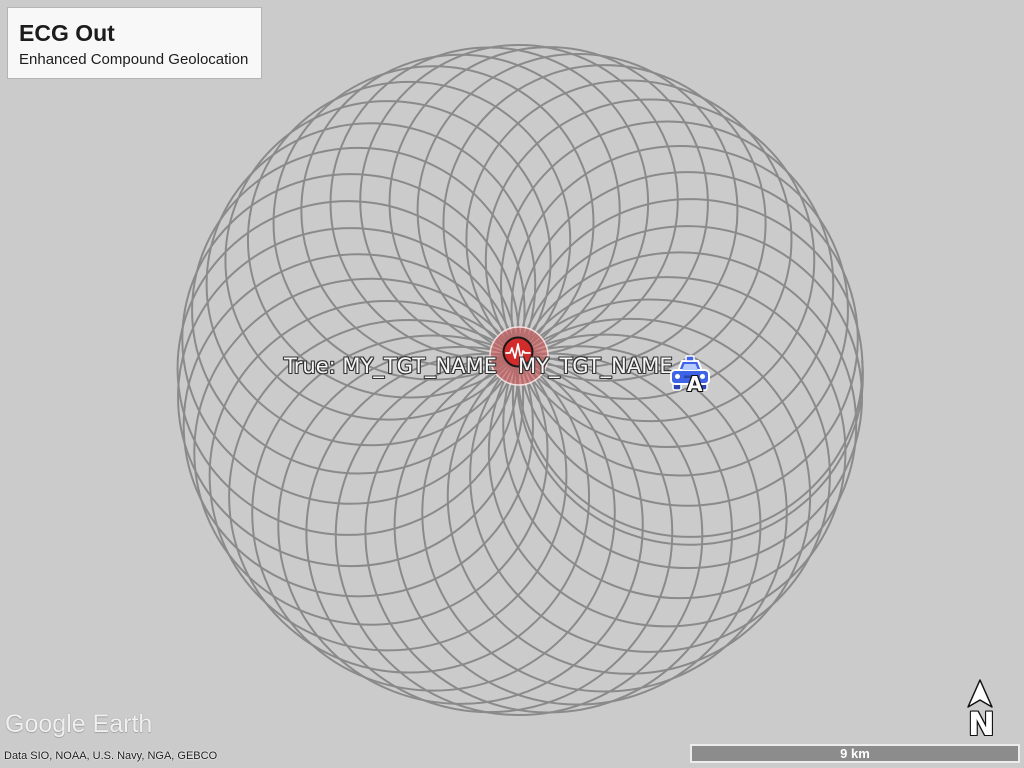  What do you see at coordinates (981, 724) in the screenshot?
I see `compass-north-label: N` at bounding box center [981, 724].